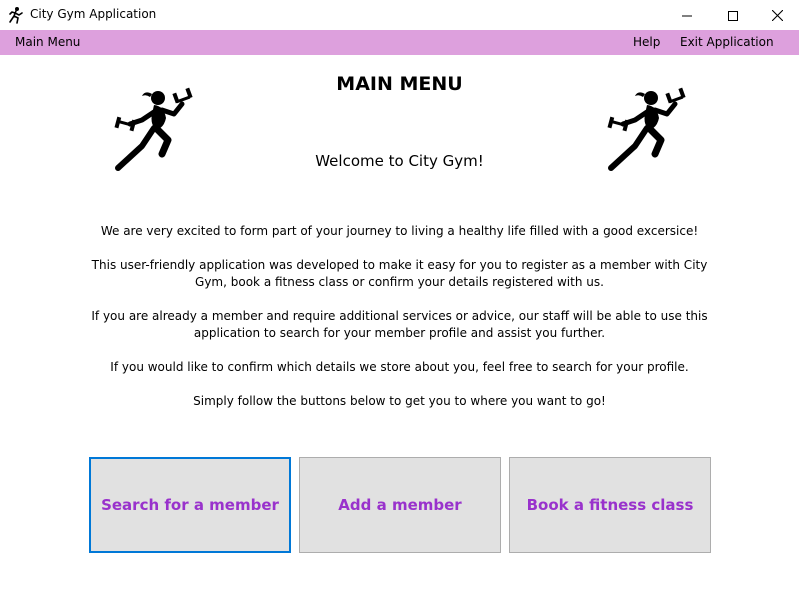  I want to click on minimize-icon, so click(687, 15).